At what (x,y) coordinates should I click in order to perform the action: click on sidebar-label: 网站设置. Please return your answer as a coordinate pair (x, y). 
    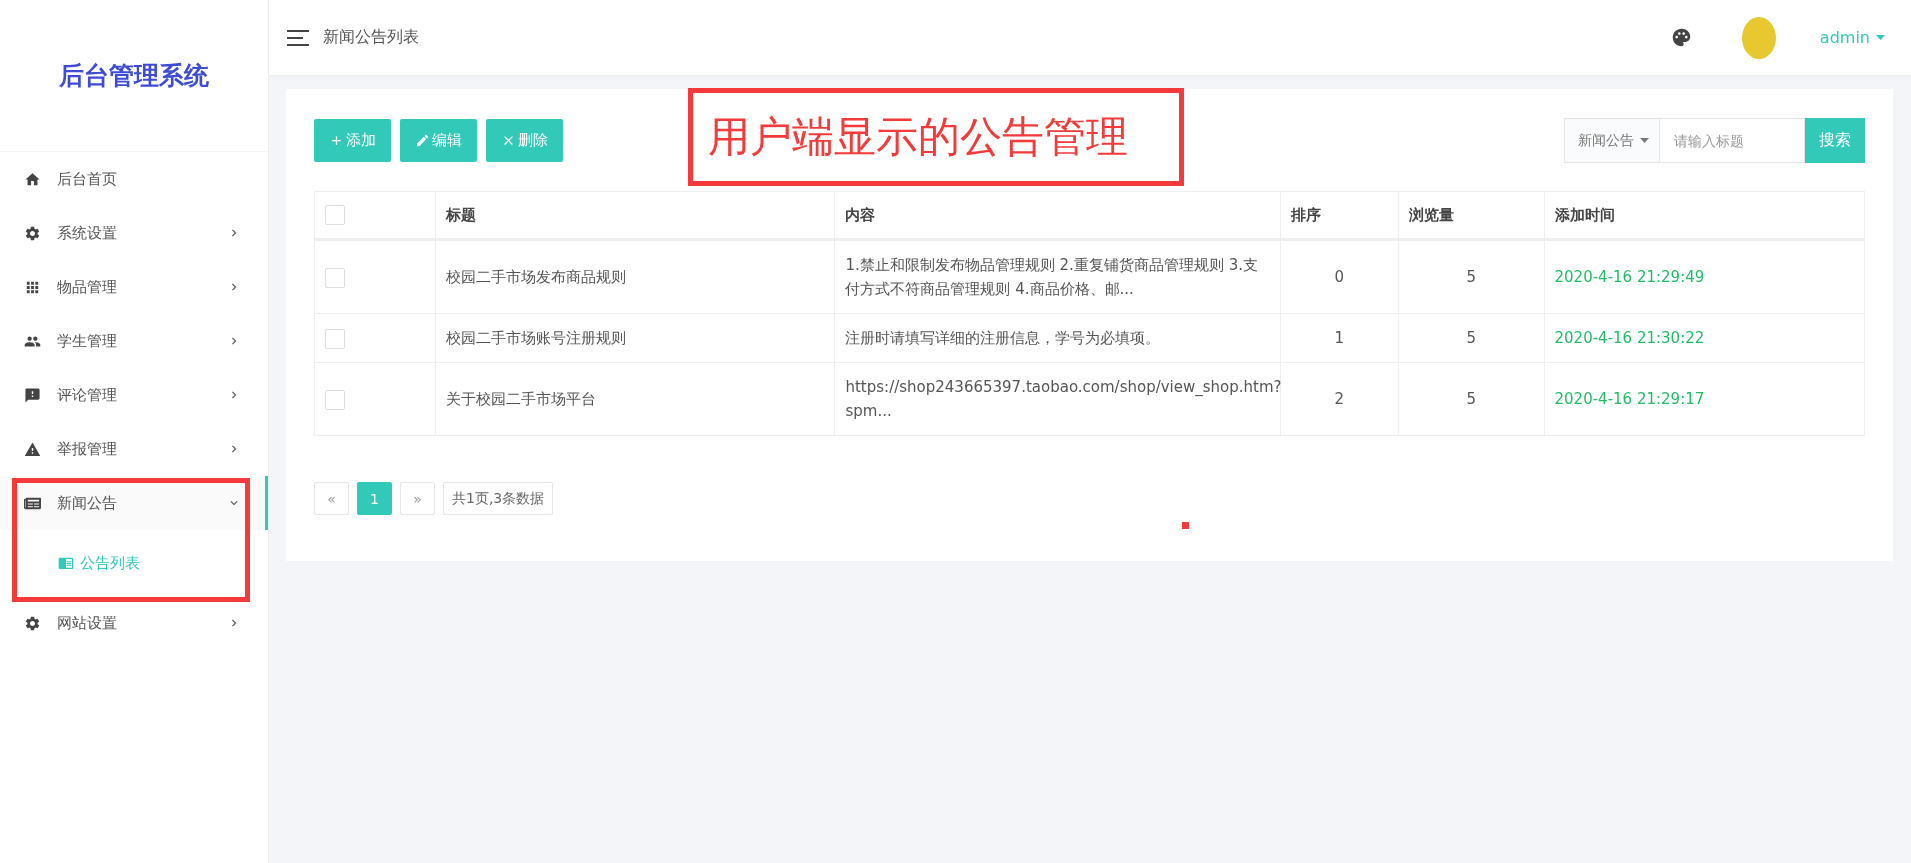
    Looking at the image, I should click on (87, 623).